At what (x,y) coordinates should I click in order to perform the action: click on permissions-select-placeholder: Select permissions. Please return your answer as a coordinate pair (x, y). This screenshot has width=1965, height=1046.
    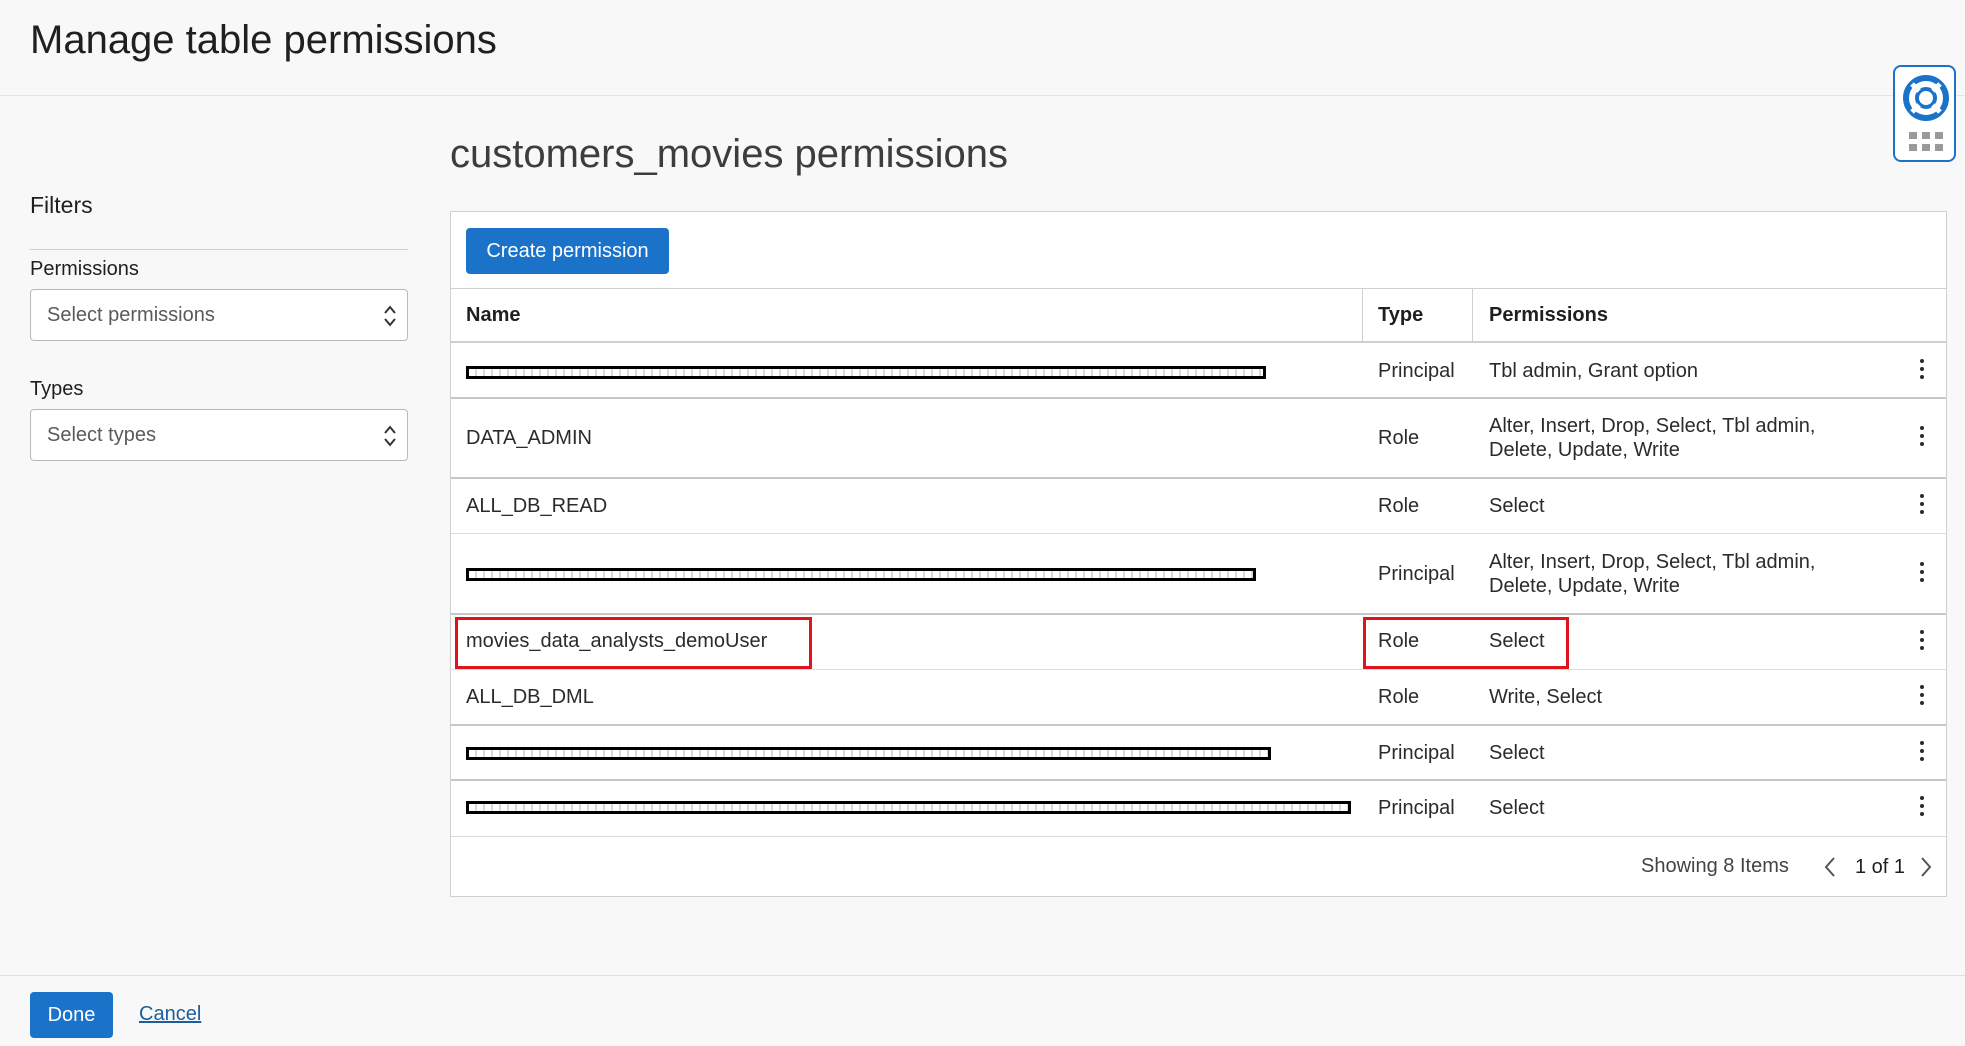
    Looking at the image, I should click on (131, 315).